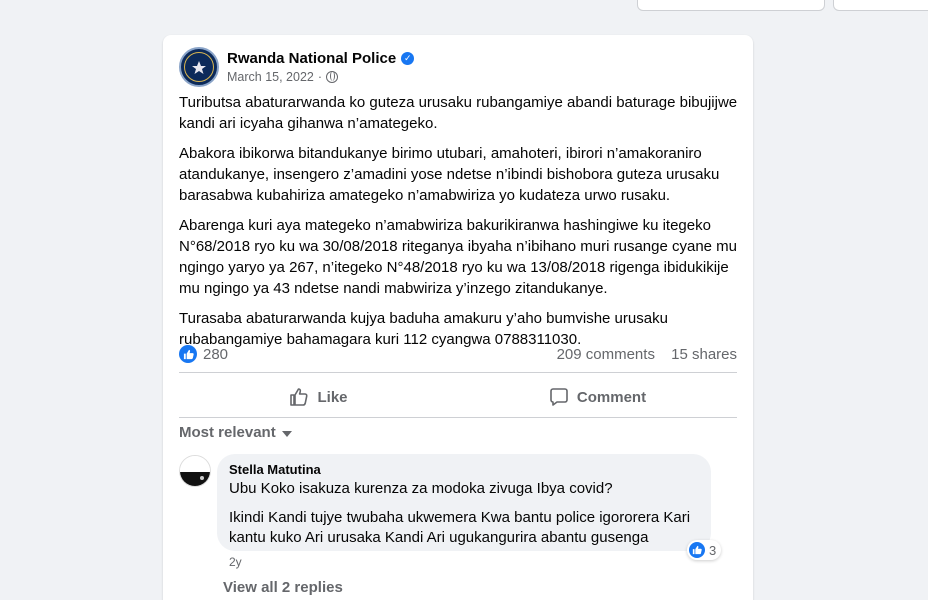 The height and width of the screenshot is (600, 928). Describe the element at coordinates (408, 58) in the screenshot. I see `verified-badge-icon: ✓` at that location.